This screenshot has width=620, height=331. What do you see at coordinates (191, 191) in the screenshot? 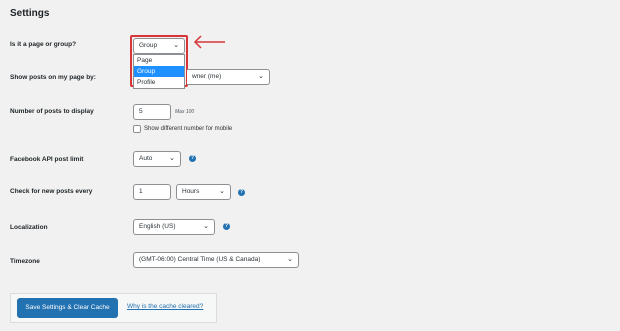
I see `check-posts-unit-value: Hours` at bounding box center [191, 191].